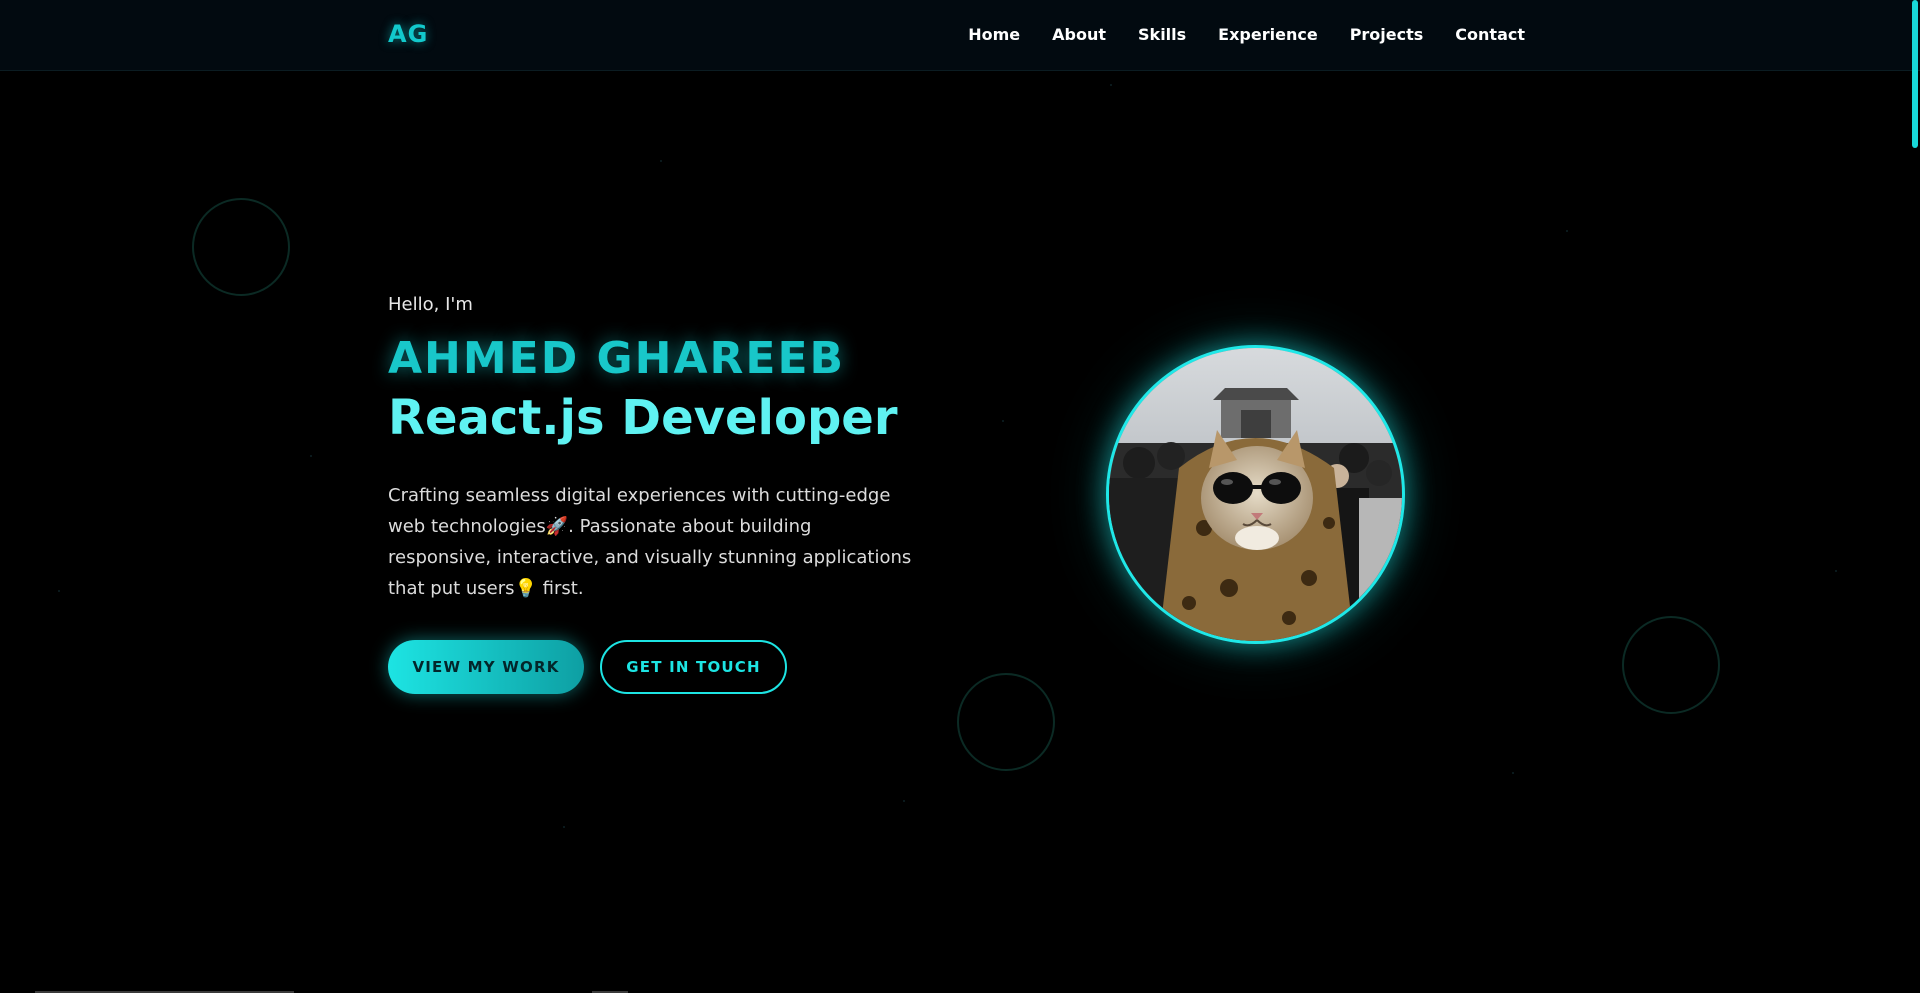 The height and width of the screenshot is (993, 1920). What do you see at coordinates (617, 358) in the screenshot?
I see `hero-name: AHMED GHAREEB` at bounding box center [617, 358].